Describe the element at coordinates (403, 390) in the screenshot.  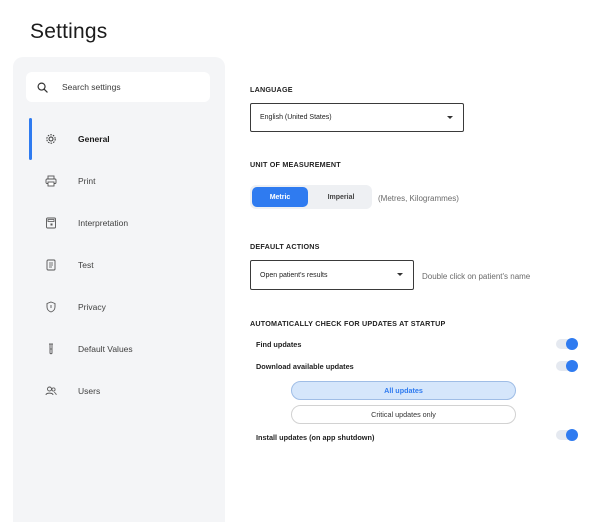
I see `all-updates-option: All updates` at that location.